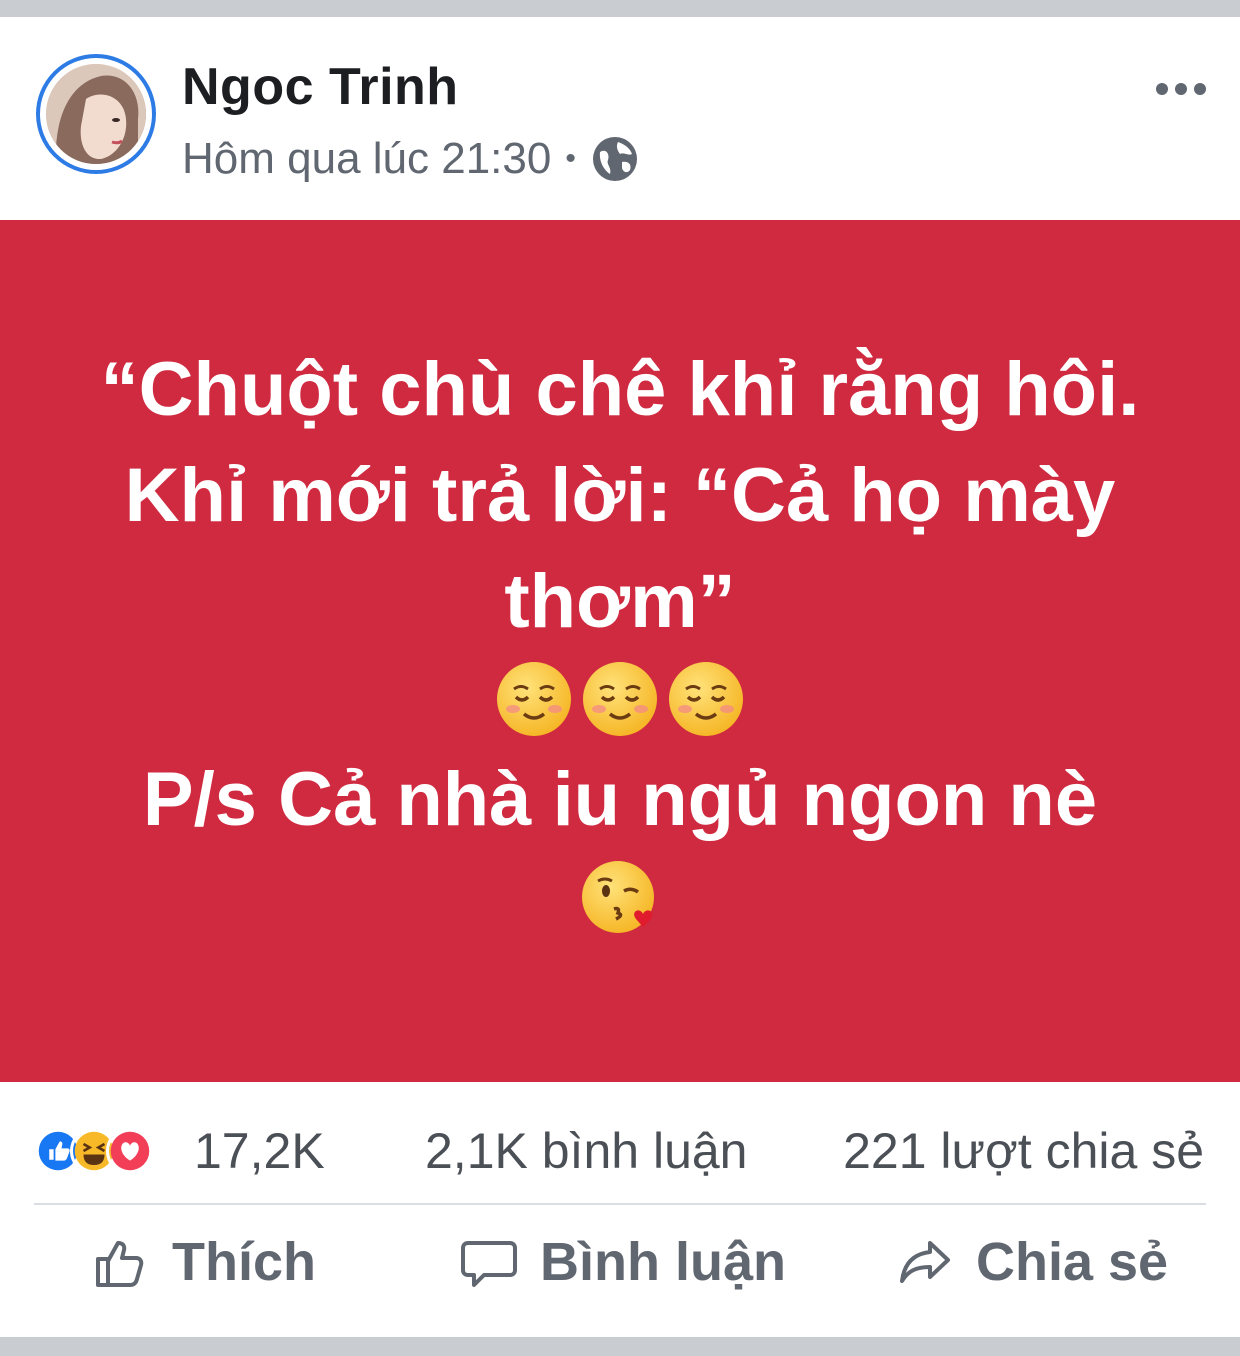  I want to click on like-label: Thích, so click(244, 1262).